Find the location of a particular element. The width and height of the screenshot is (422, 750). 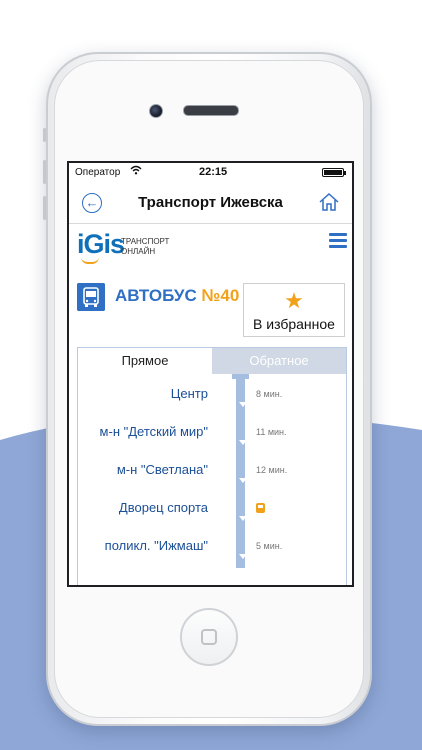

front-camera is located at coordinates (156, 111).